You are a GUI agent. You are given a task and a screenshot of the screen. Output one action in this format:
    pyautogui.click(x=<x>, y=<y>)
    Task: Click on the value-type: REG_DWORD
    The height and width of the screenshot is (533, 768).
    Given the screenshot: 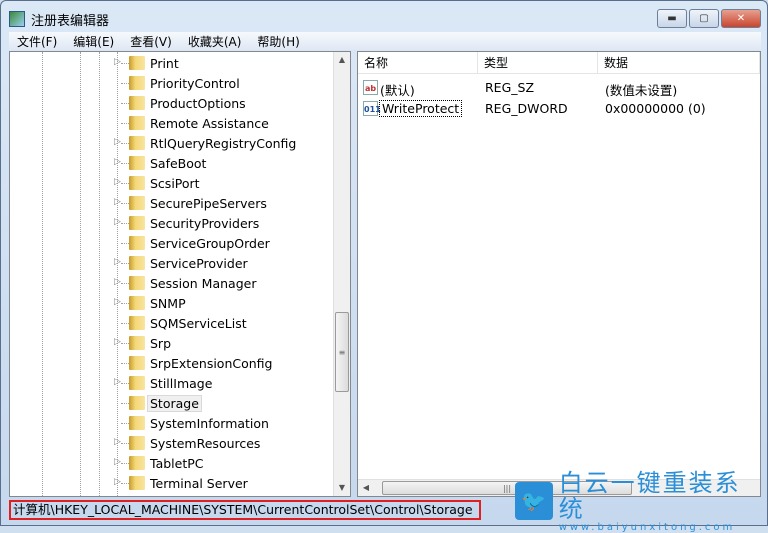 What is the action you would take?
    pyautogui.click(x=526, y=108)
    